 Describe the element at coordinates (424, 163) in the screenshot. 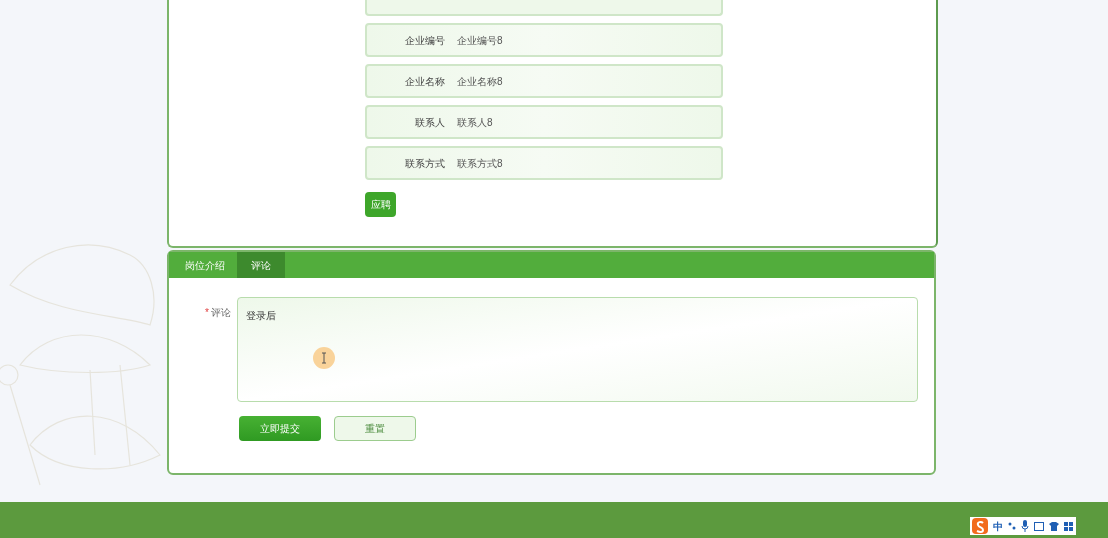

I see `field-label: 联系方式` at that location.